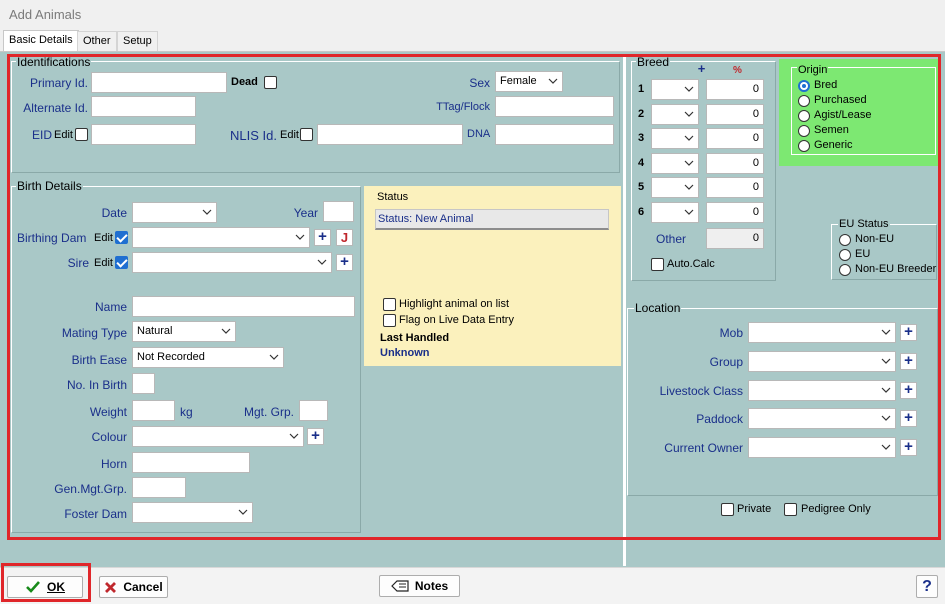 The image size is (945, 604). Describe the element at coordinates (822, 361) in the screenshot. I see `group-select` at that location.